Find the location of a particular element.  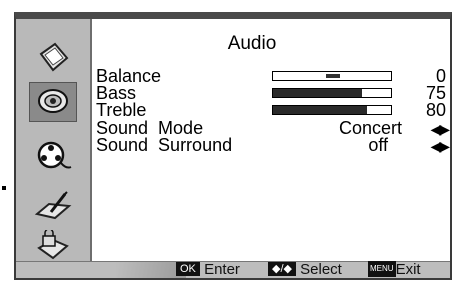

enter-label: Enter is located at coordinates (222, 269).